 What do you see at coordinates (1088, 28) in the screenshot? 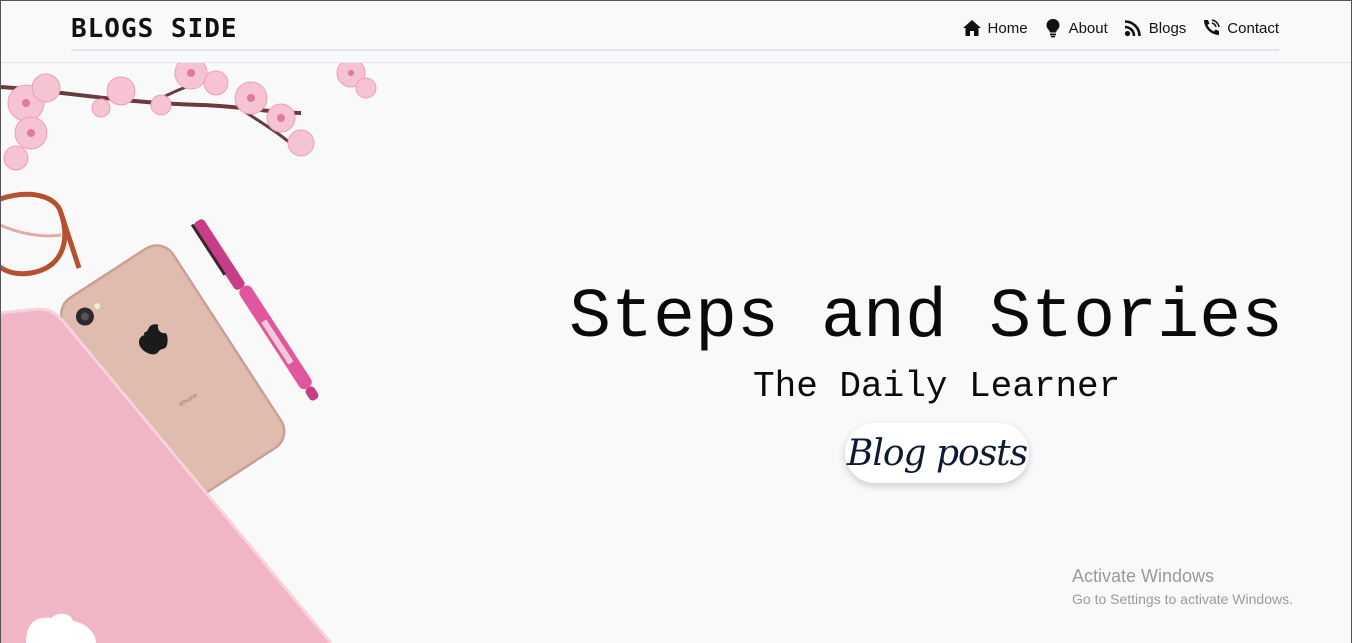
I see `nav-about-label: About` at bounding box center [1088, 28].